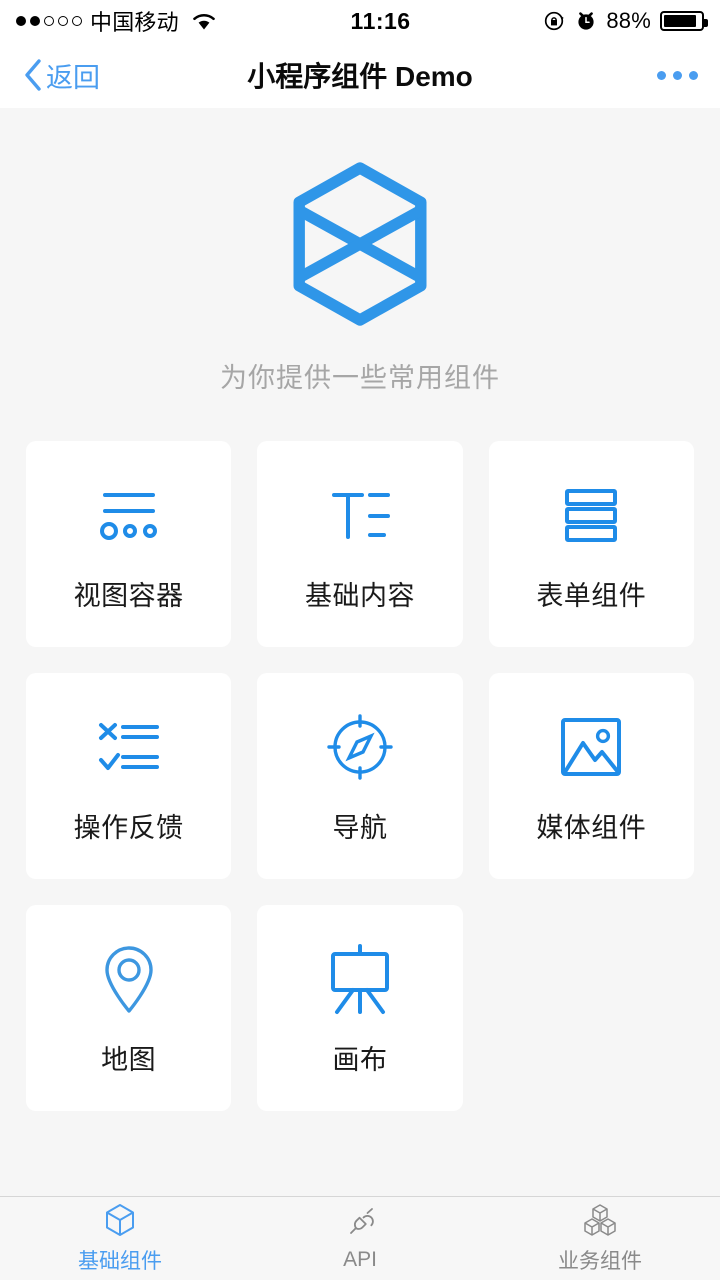 The height and width of the screenshot is (1280, 720). What do you see at coordinates (359, 595) in the screenshot?
I see `card-label: 基础内容` at bounding box center [359, 595].